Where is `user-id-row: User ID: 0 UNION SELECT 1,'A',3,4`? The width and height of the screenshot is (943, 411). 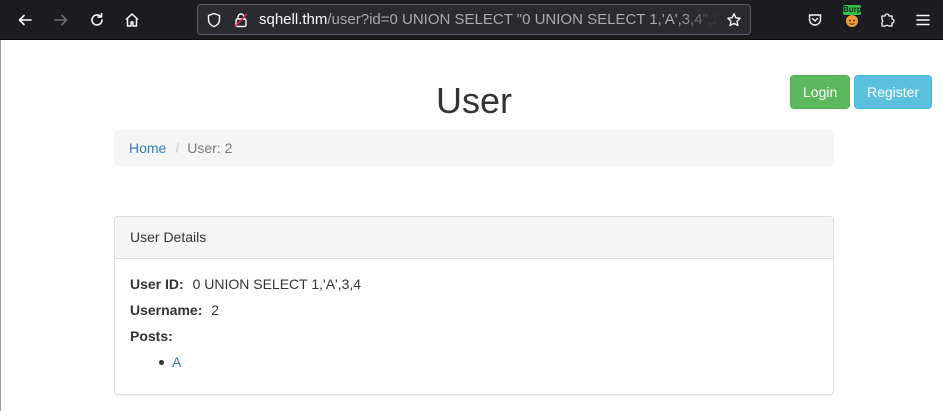 user-id-row: User ID: 0 UNION SELECT 1,'A',3,4 is located at coordinates (474, 287).